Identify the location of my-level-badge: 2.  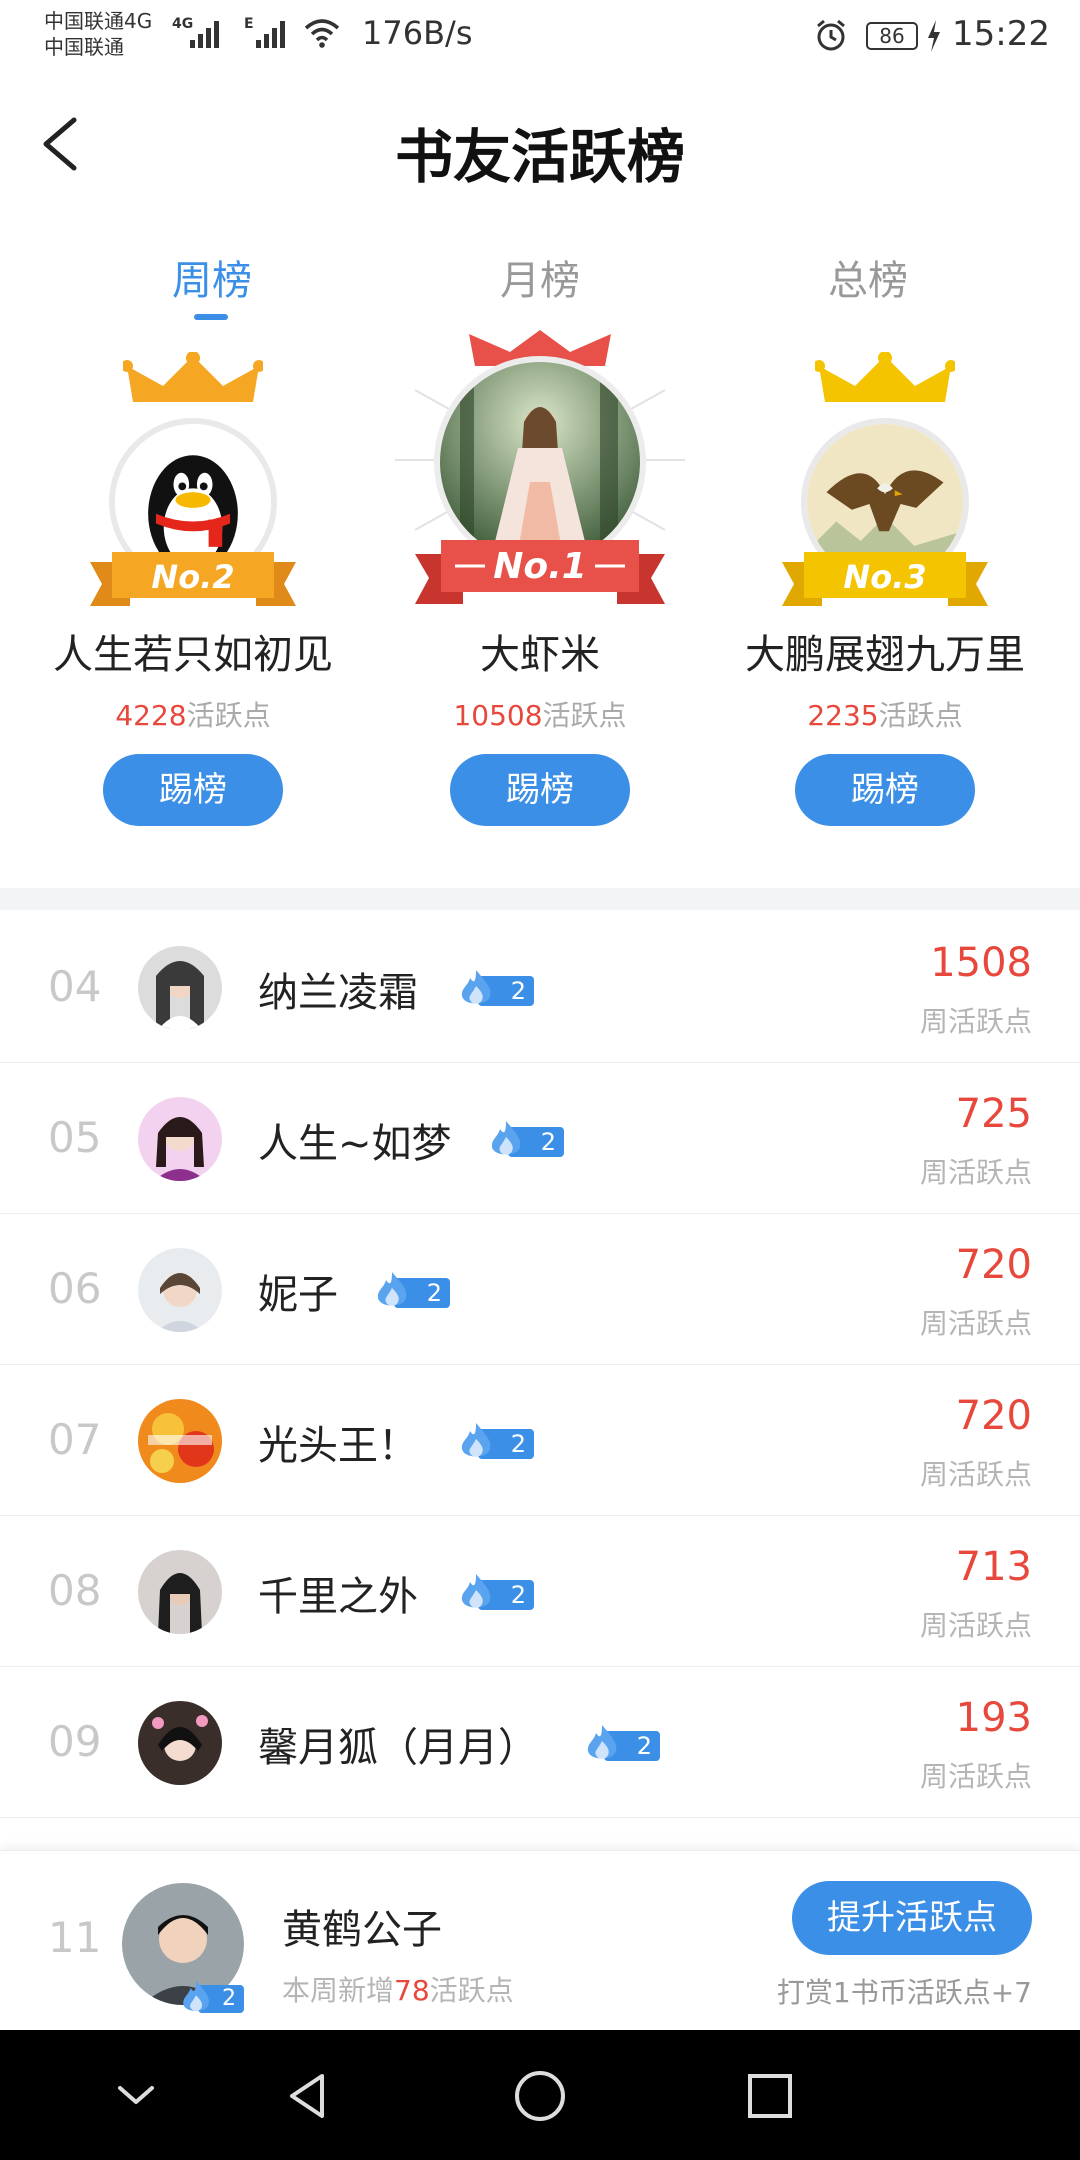
(211, 1996).